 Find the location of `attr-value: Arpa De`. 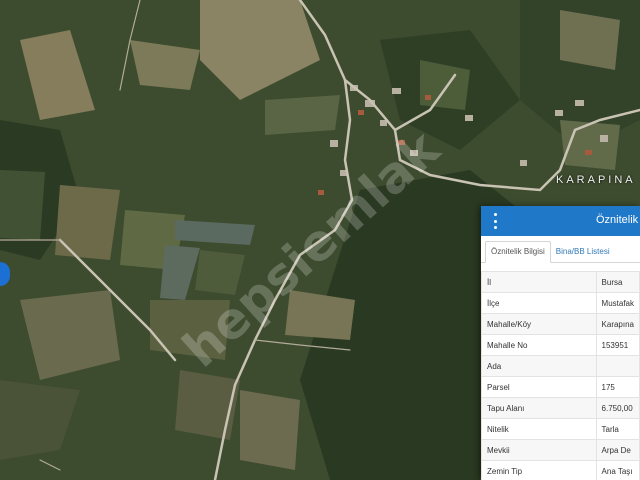

attr-value: Arpa De is located at coordinates (617, 450).